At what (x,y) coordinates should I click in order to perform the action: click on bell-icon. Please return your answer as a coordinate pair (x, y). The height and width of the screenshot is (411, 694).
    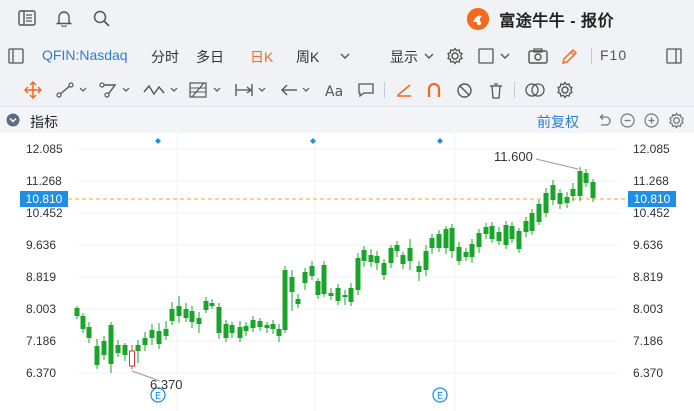
    Looking at the image, I should click on (64, 18).